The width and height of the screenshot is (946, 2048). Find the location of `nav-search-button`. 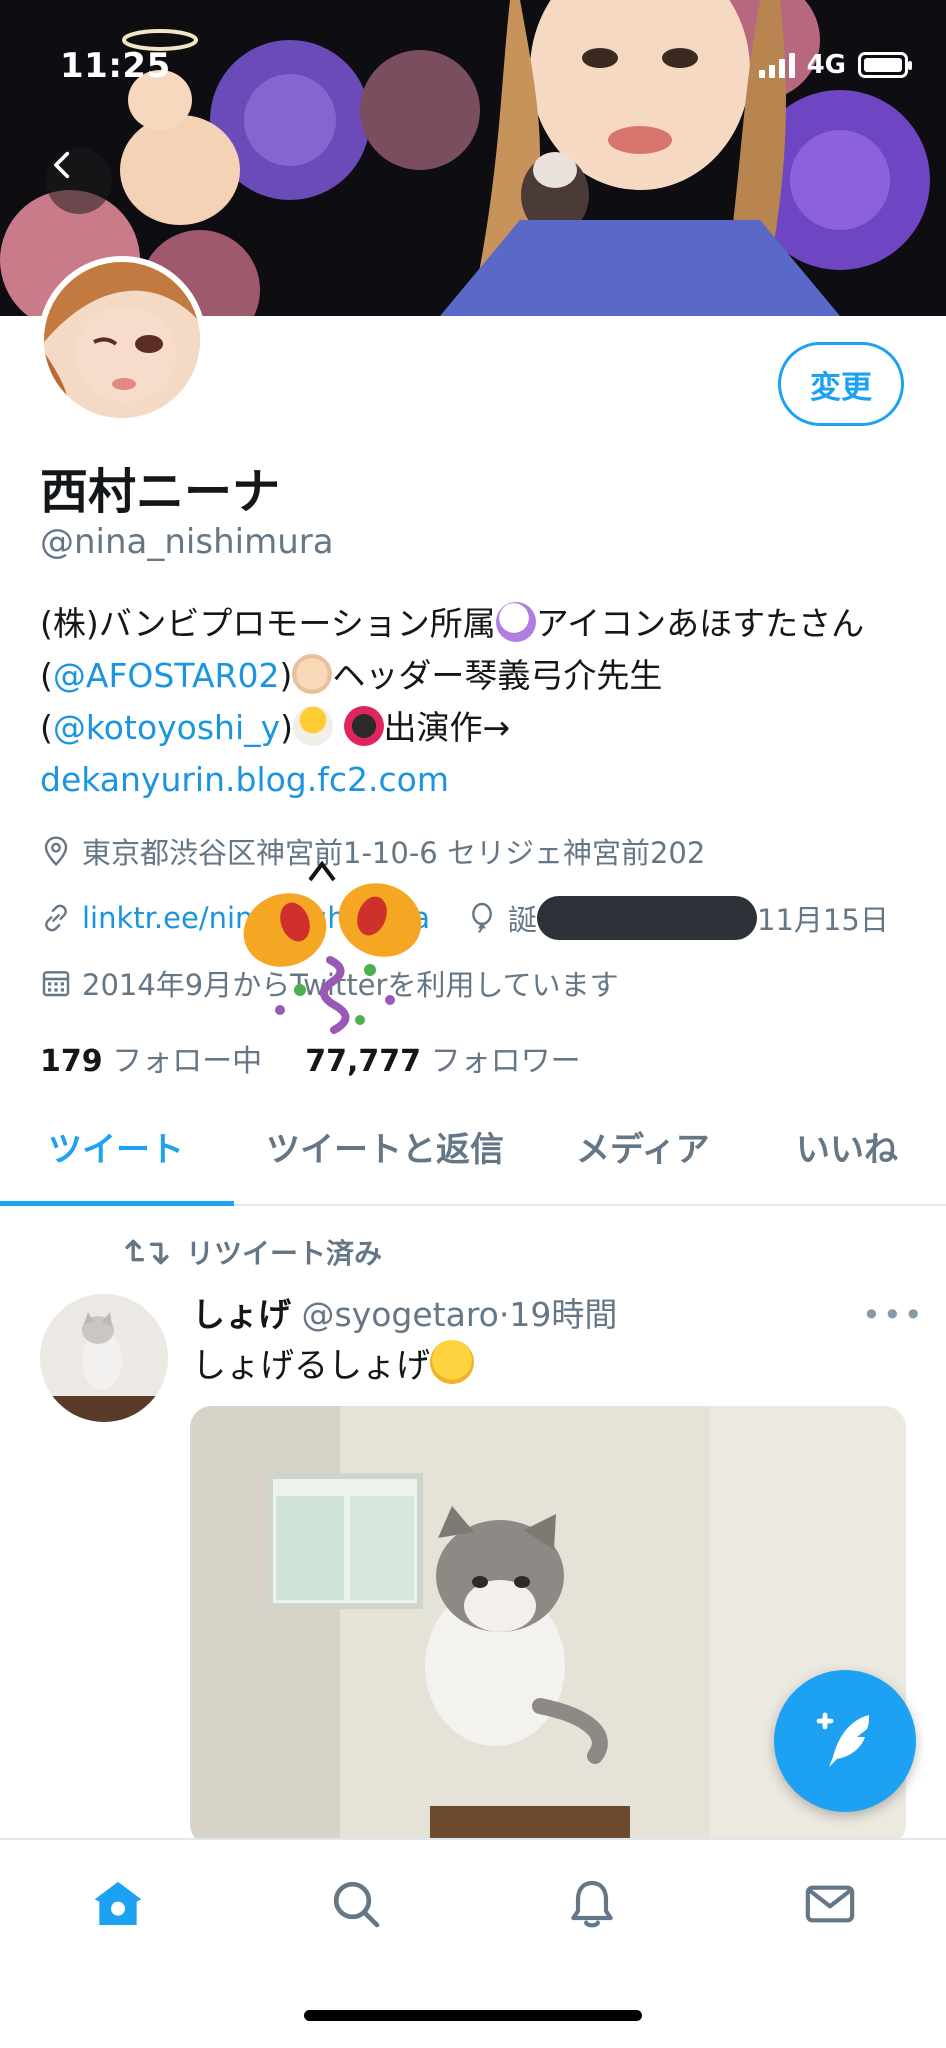

nav-search-button is located at coordinates (356, 1904).